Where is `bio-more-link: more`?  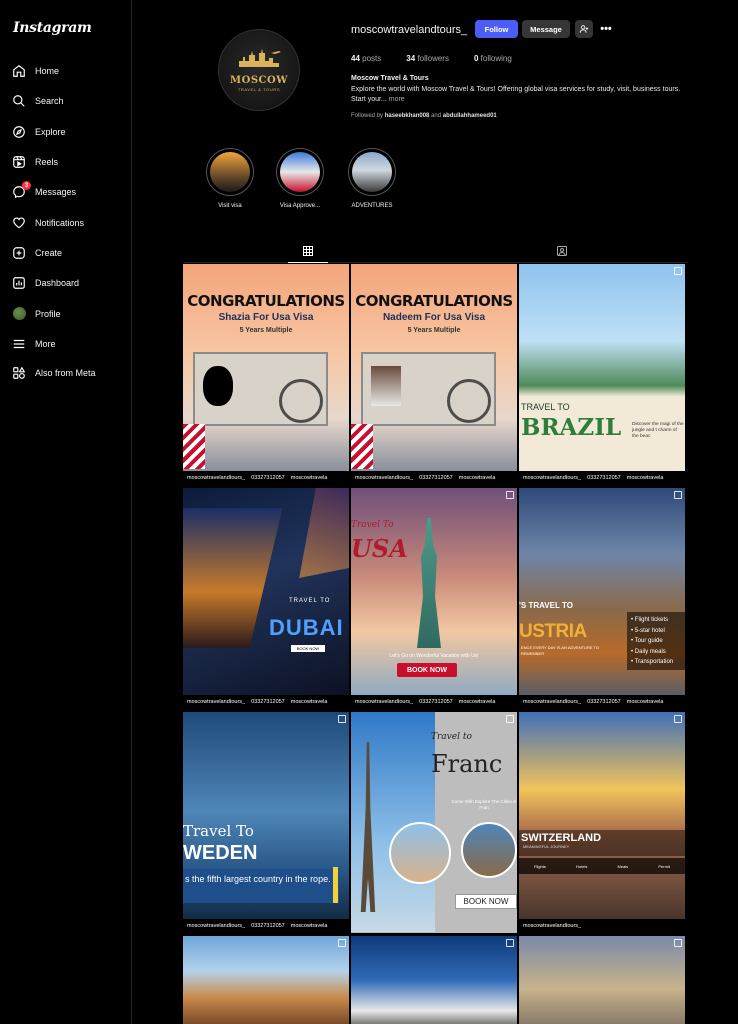 bio-more-link: more is located at coordinates (397, 99).